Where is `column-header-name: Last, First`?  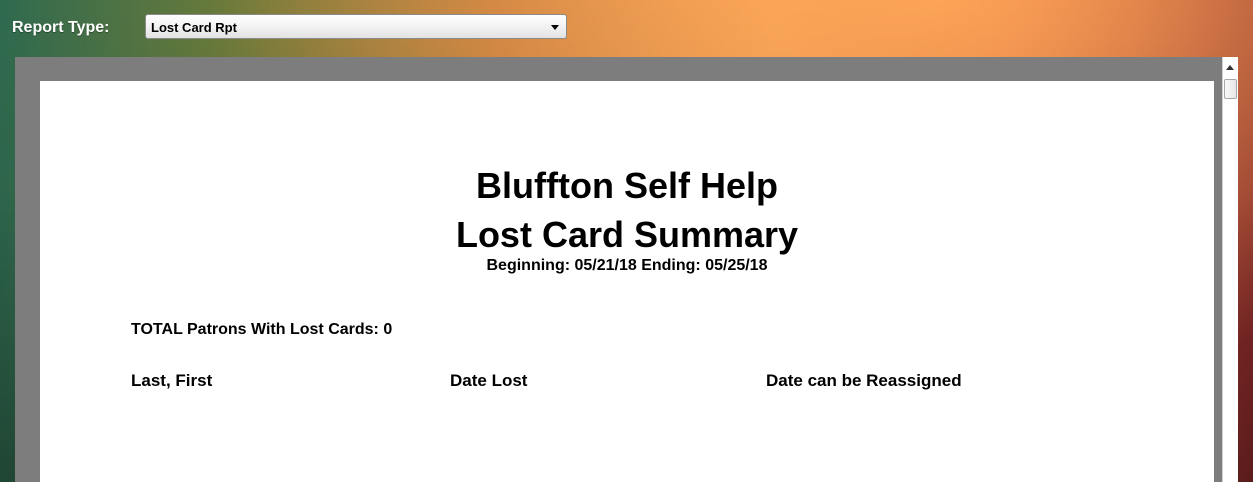
column-header-name: Last, First is located at coordinates (172, 380).